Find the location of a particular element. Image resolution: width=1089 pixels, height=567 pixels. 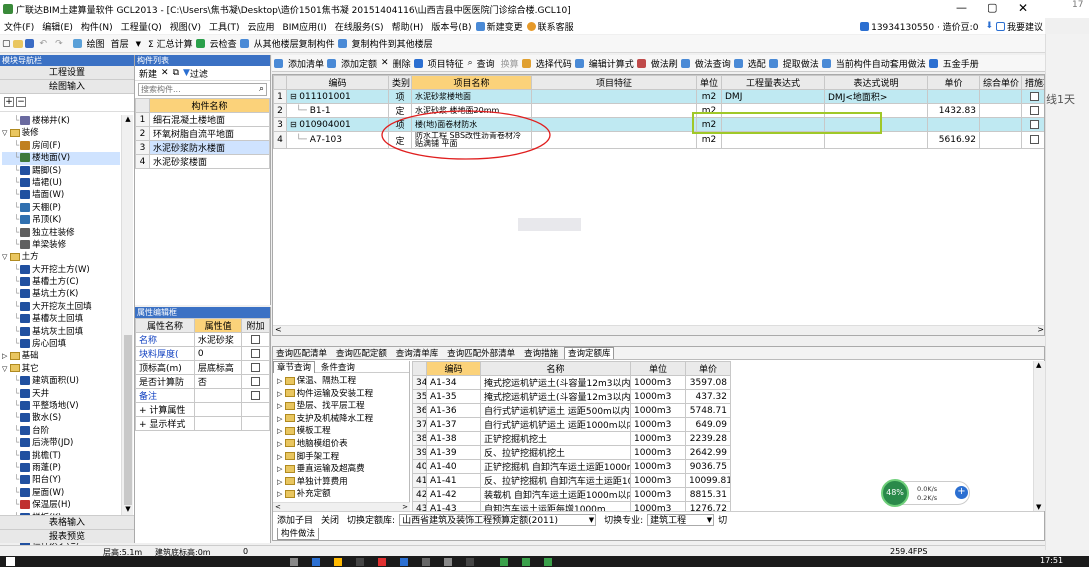

menu-bim: BIM应用(I) is located at coordinates (305, 26).